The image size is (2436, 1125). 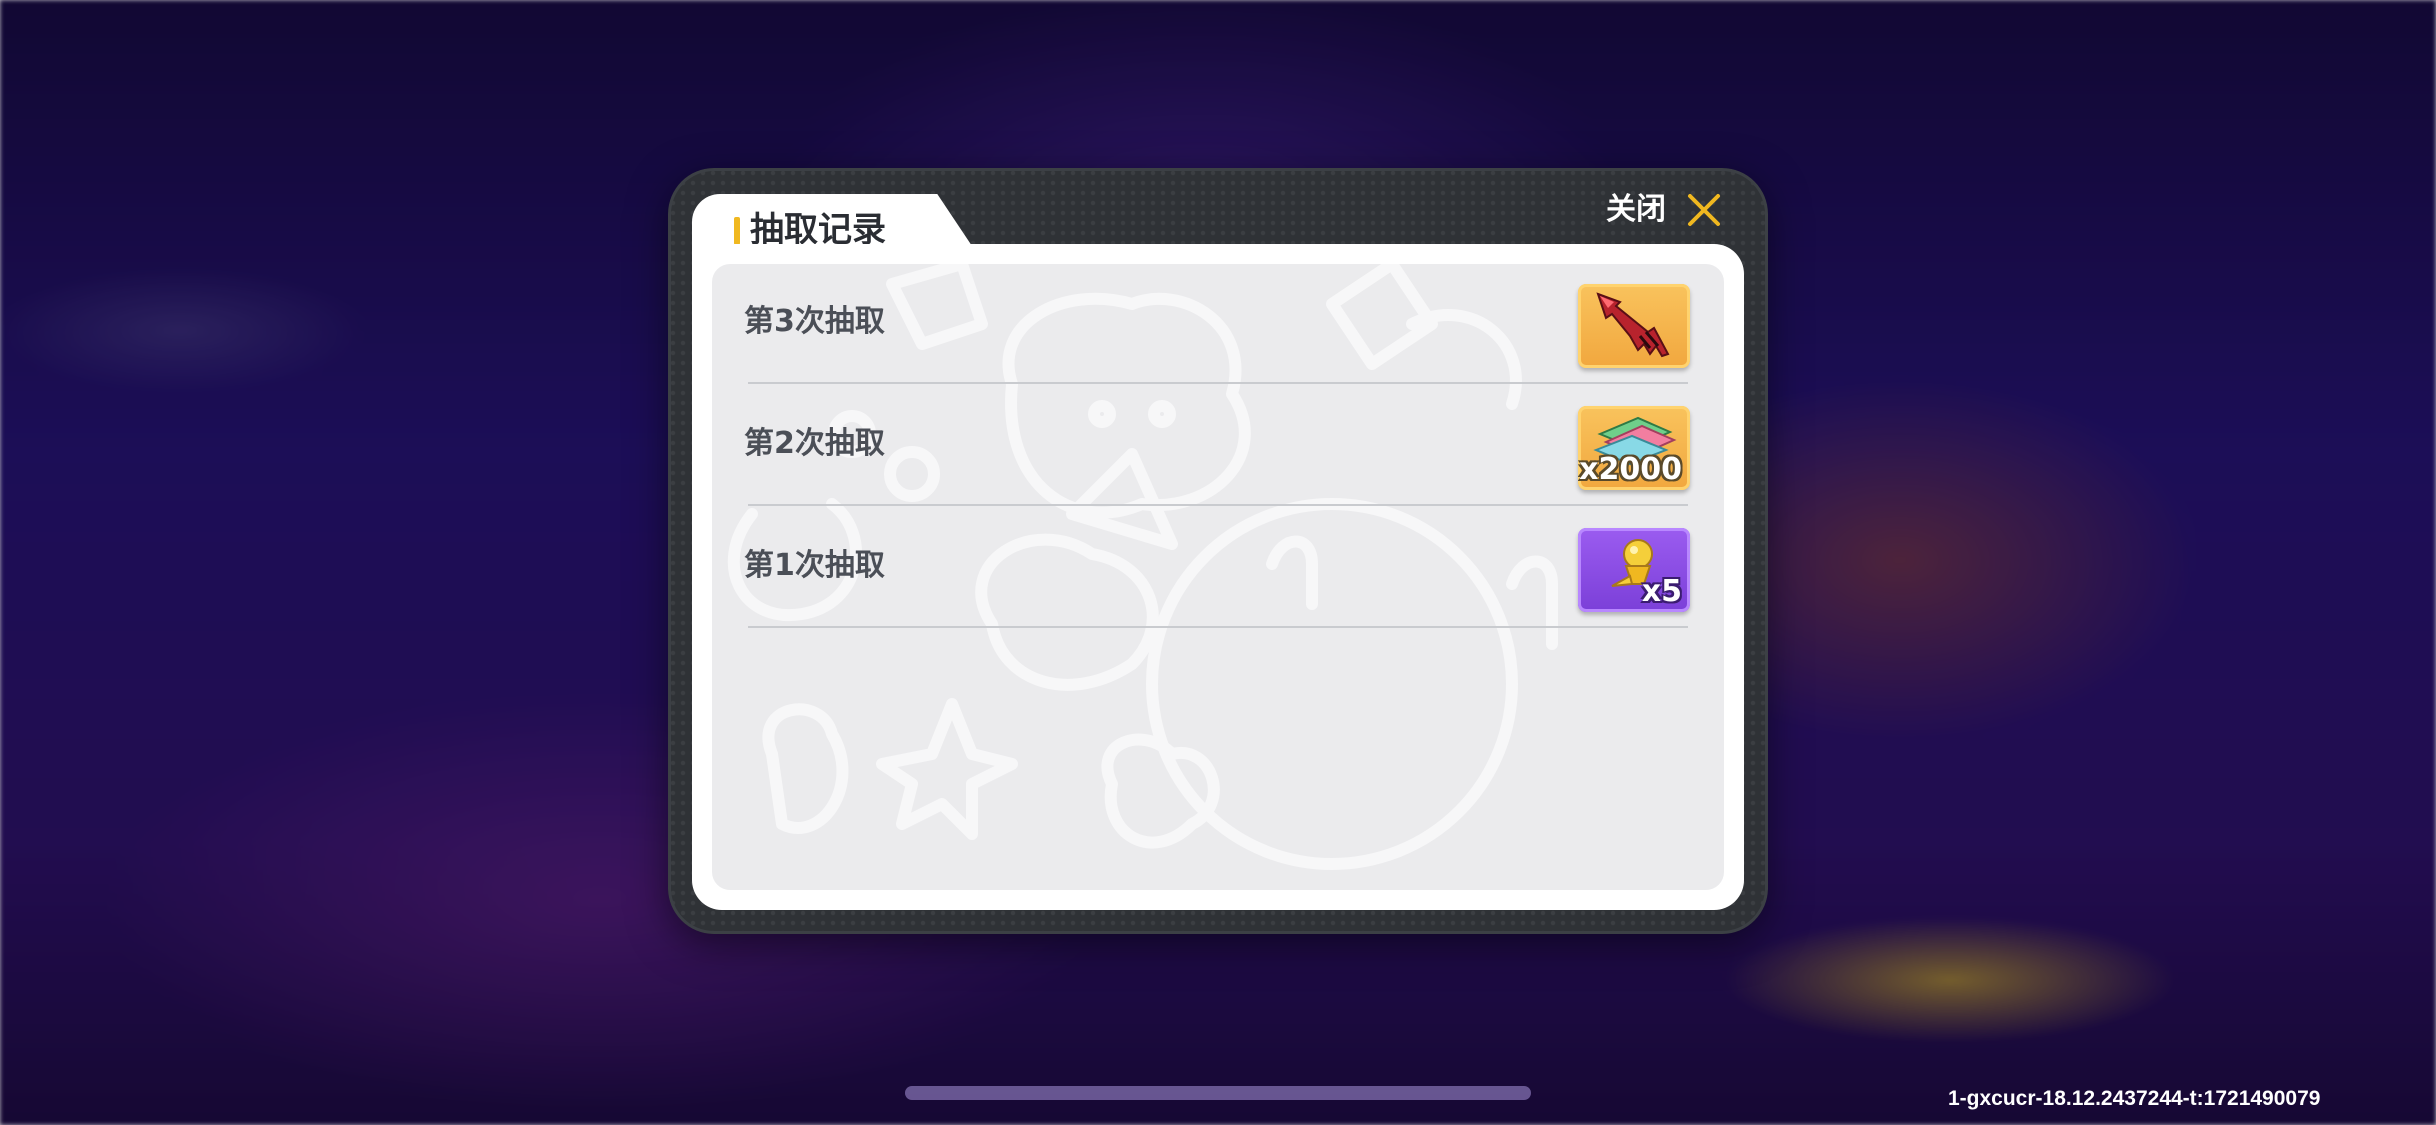 What do you see at coordinates (814, 321) in the screenshot?
I see `draw-record-label: 第3次抽取` at bounding box center [814, 321].